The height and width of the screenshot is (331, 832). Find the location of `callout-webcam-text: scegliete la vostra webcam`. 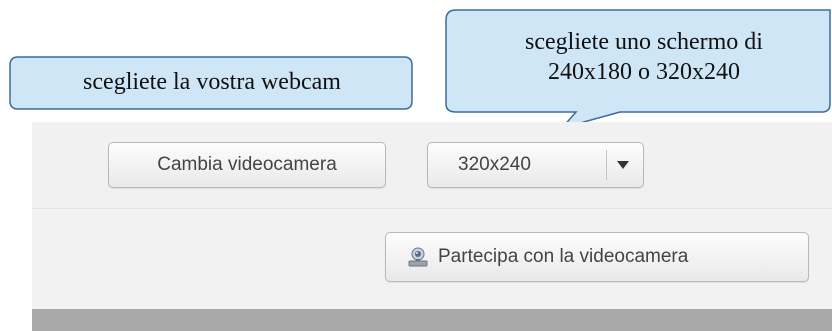

callout-webcam-text: scegliete la vostra webcam is located at coordinates (212, 82).